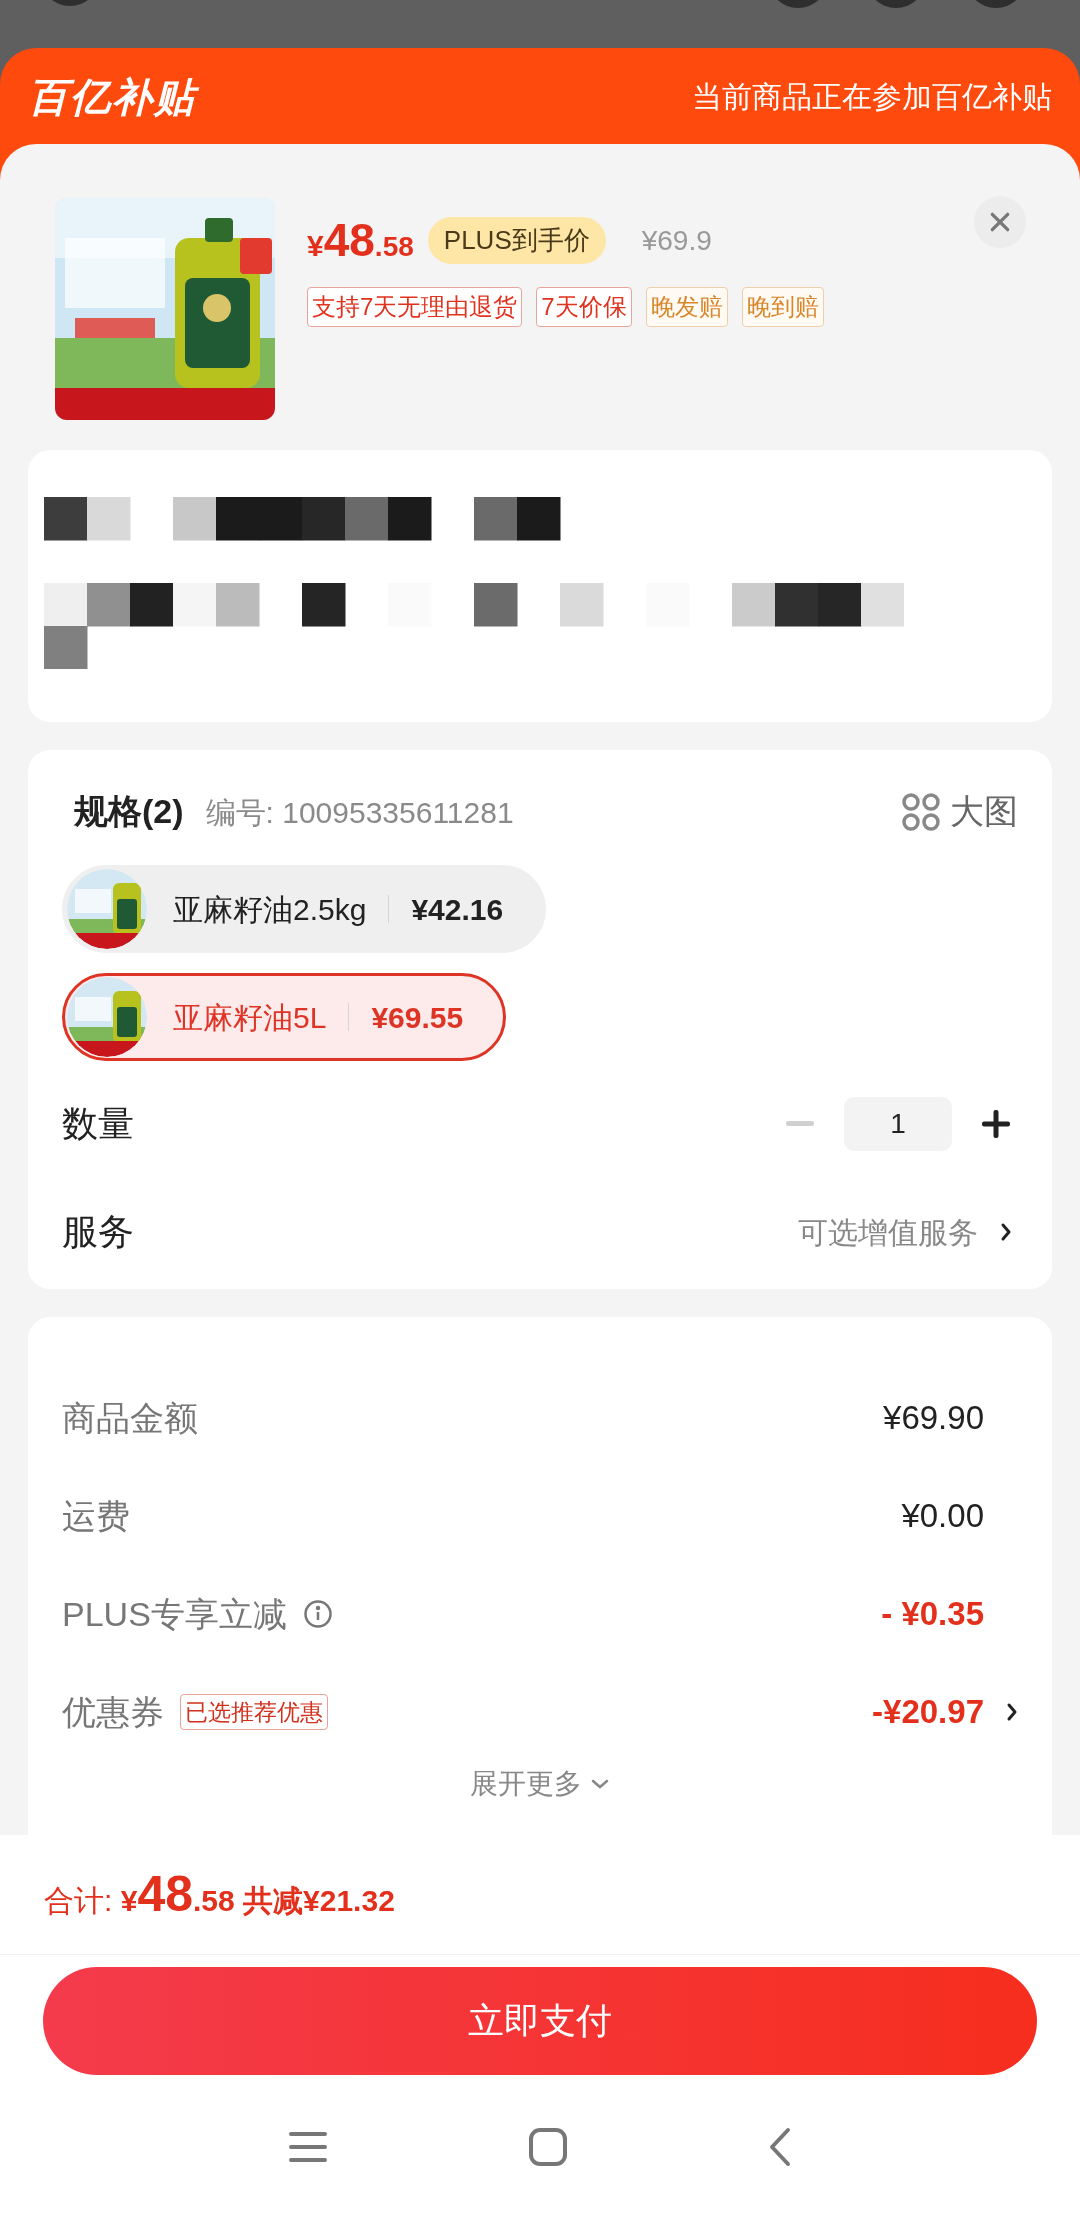 This screenshot has width=1080, height=2218. I want to click on plus-icon, so click(996, 1124).